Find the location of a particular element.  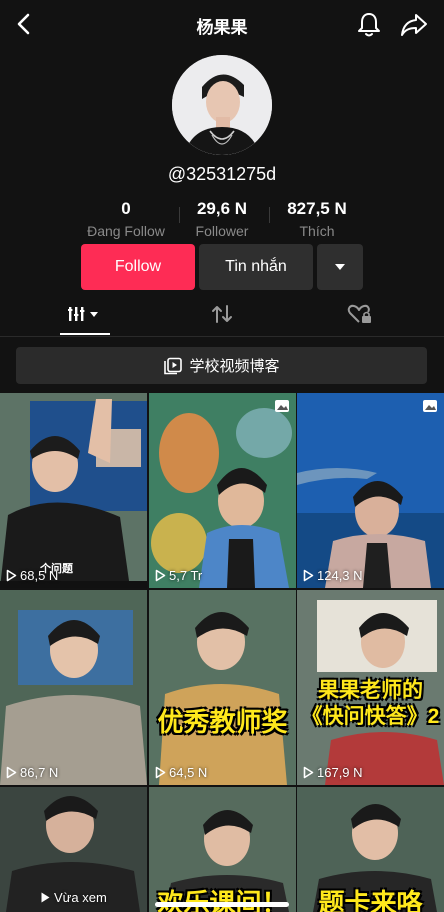

play-filled-icon is located at coordinates (45, 897).